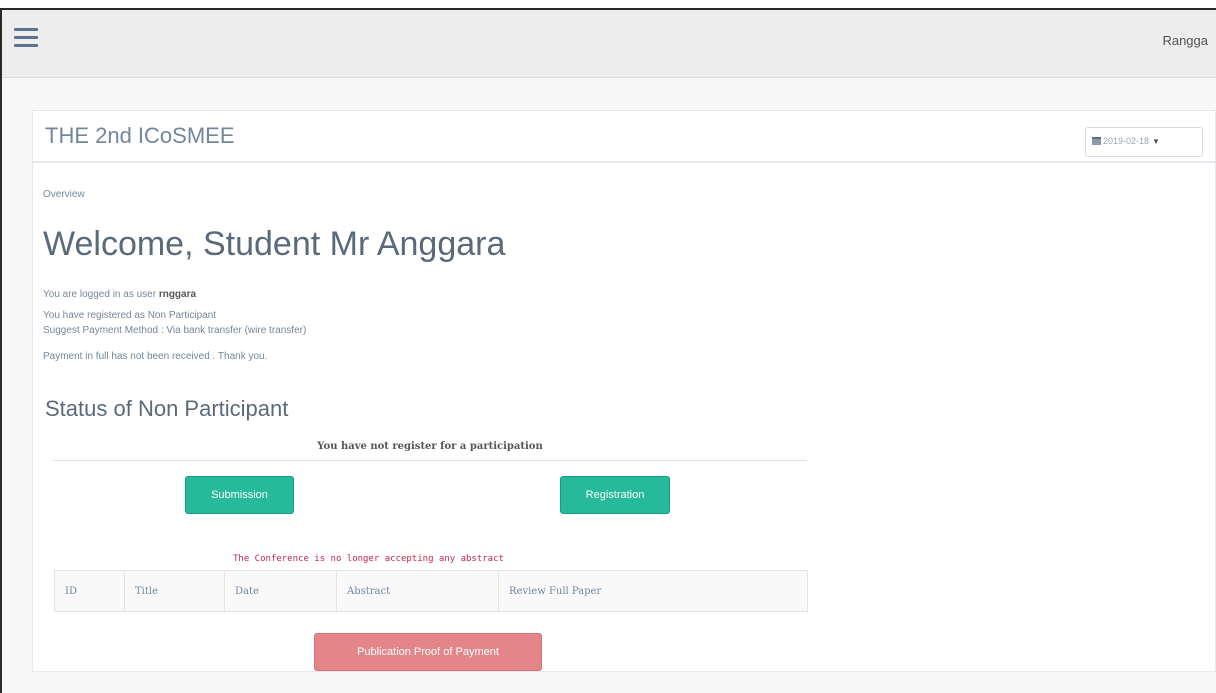 The image size is (1216, 693). Describe the element at coordinates (26, 38) in the screenshot. I see `hamburger-menu-icon` at that location.